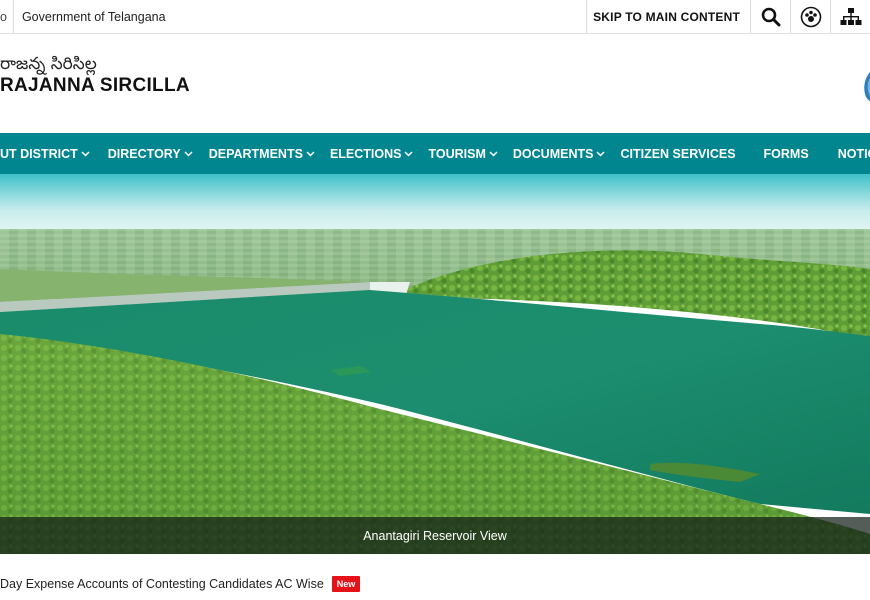 The image size is (870, 600). I want to click on nav-item-citizen-services: CITIZEN SERVICES, so click(677, 153).